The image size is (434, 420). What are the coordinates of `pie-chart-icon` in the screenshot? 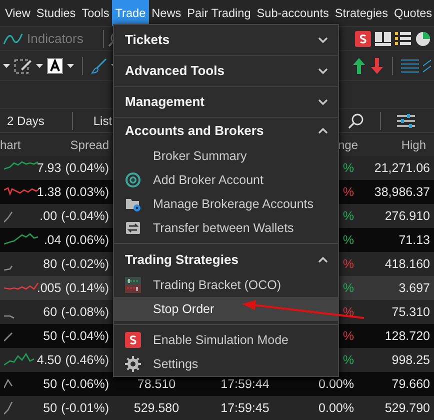 It's located at (423, 38).